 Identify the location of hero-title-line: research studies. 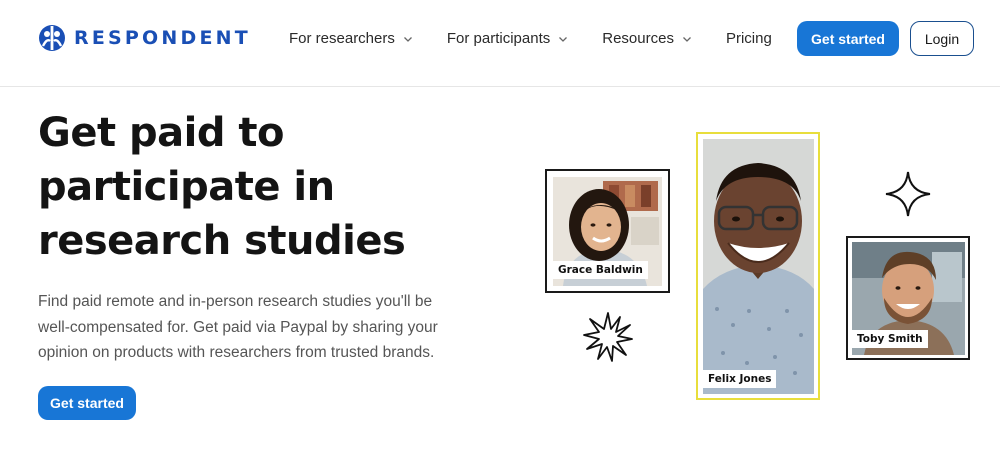
(222, 241).